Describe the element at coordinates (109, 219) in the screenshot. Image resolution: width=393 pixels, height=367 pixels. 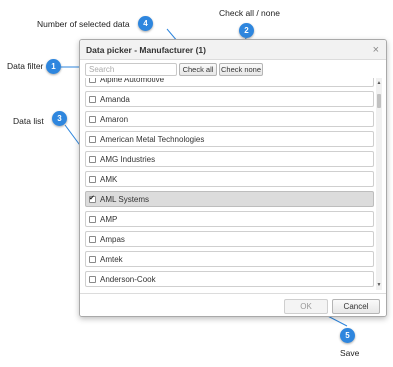
I see `list-item-label: AMP` at that location.